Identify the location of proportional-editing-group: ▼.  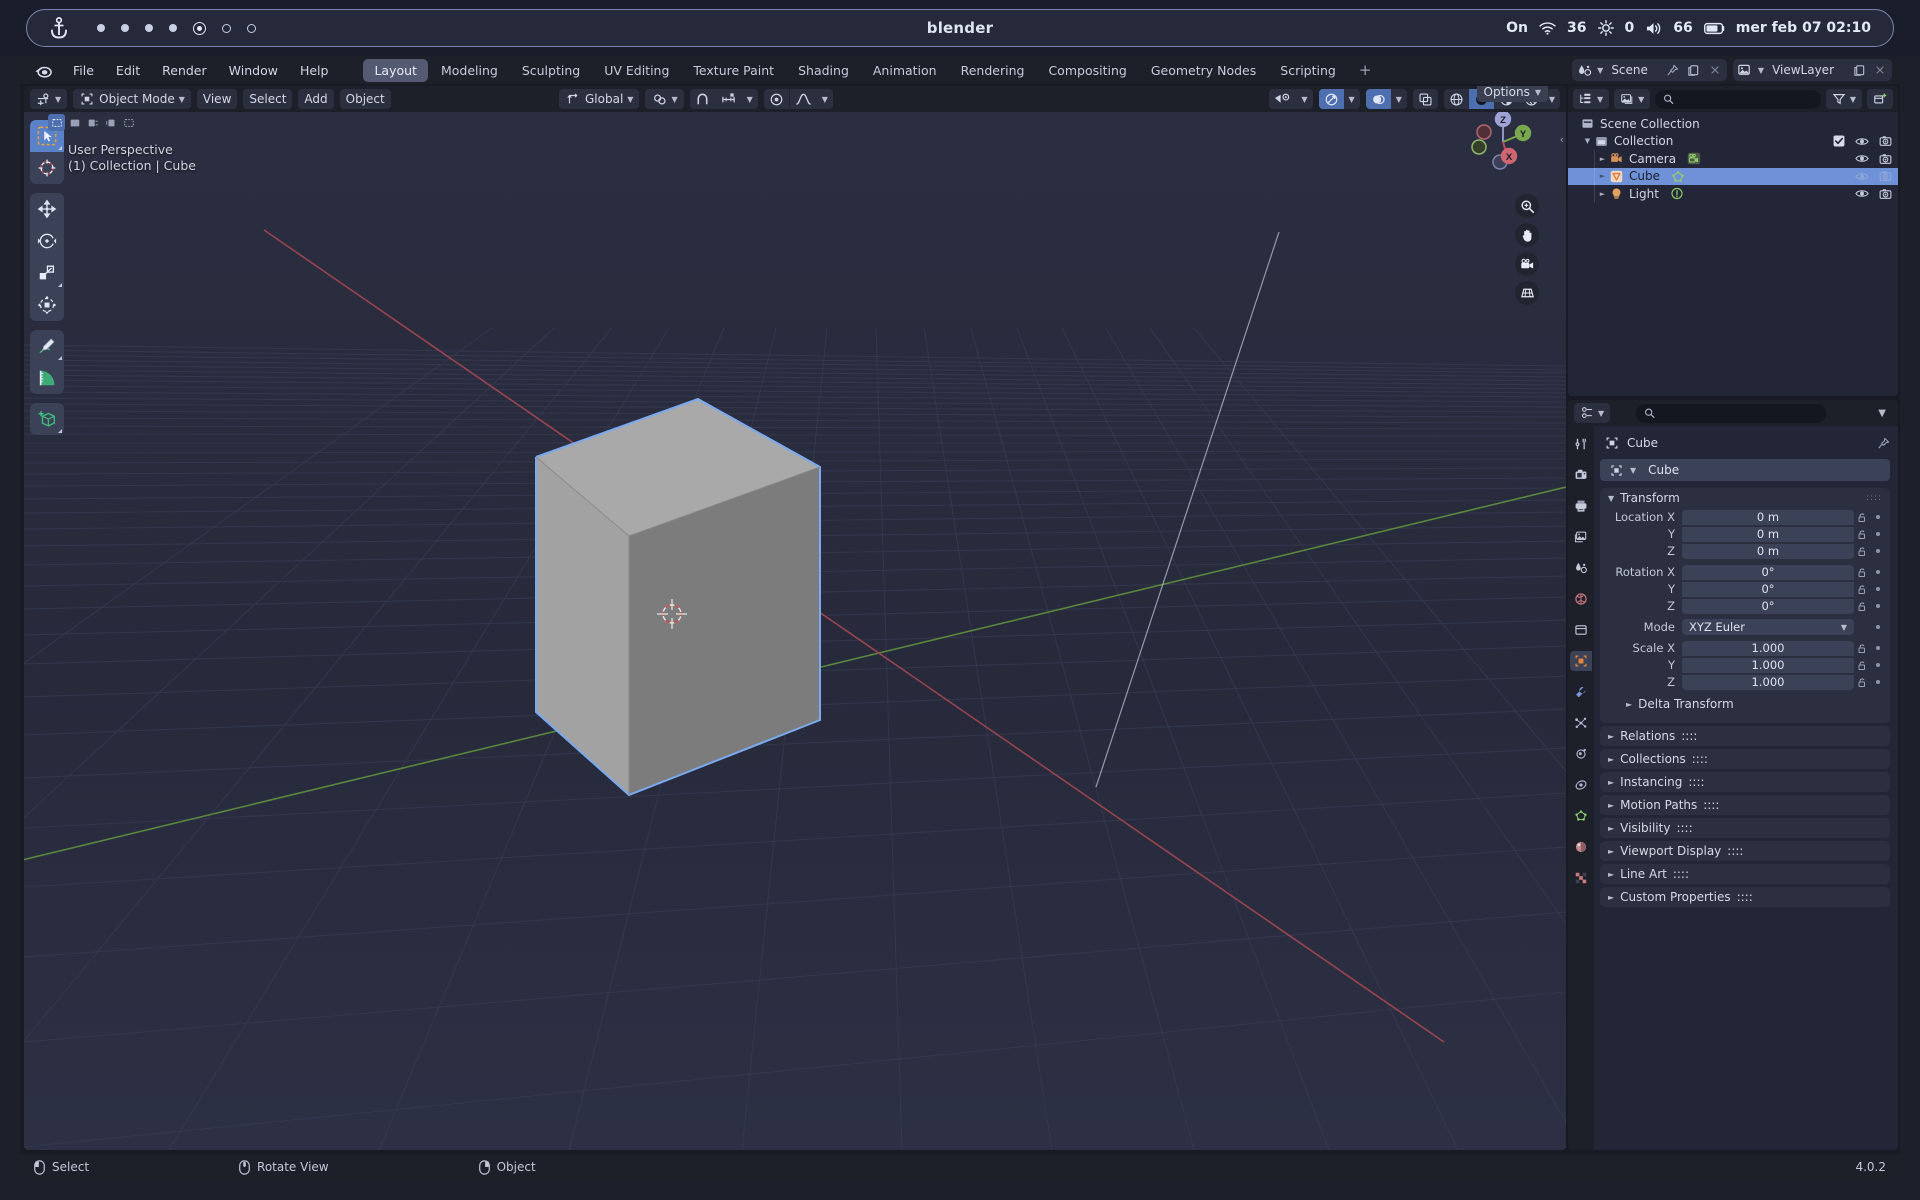
(798, 99).